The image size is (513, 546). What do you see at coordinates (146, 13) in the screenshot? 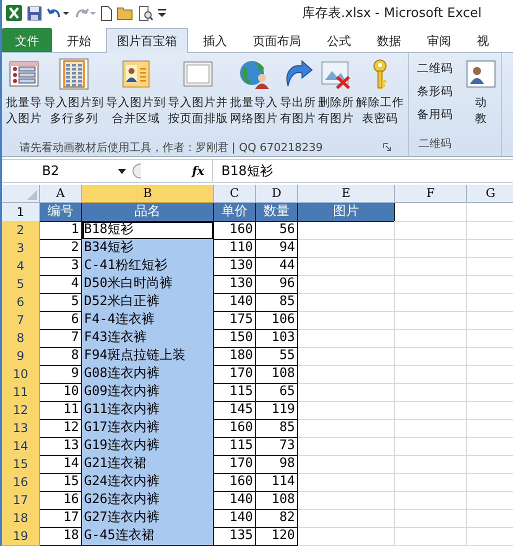
I see `print-preview-icon` at bounding box center [146, 13].